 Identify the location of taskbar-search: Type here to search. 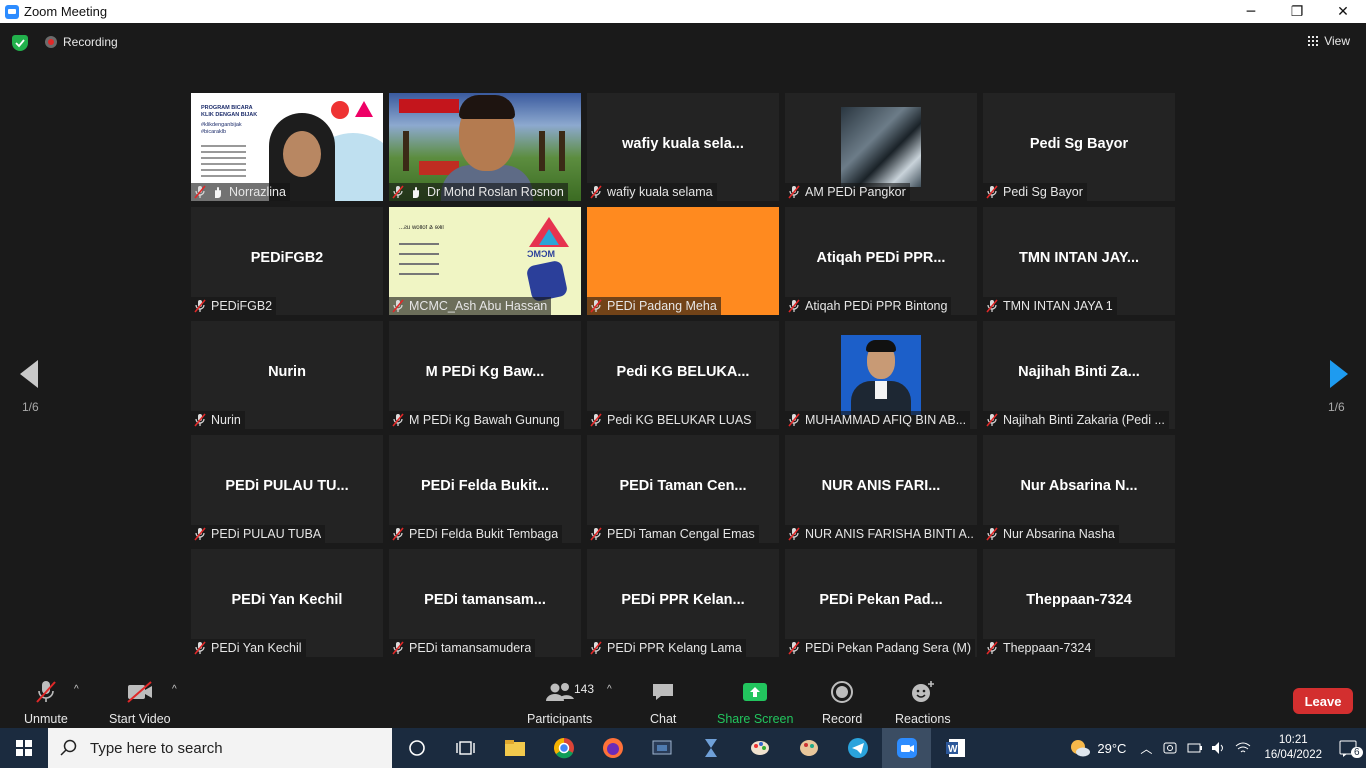
(220, 748).